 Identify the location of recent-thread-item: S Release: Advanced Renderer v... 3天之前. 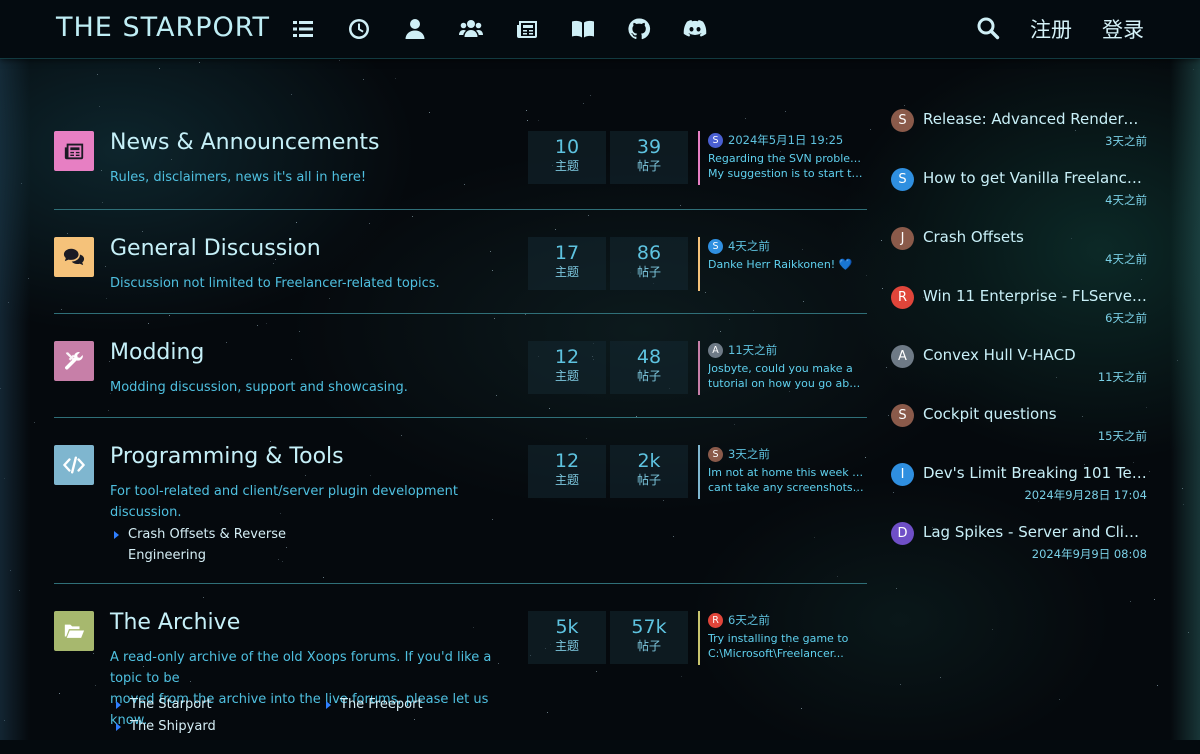
(1019, 137).